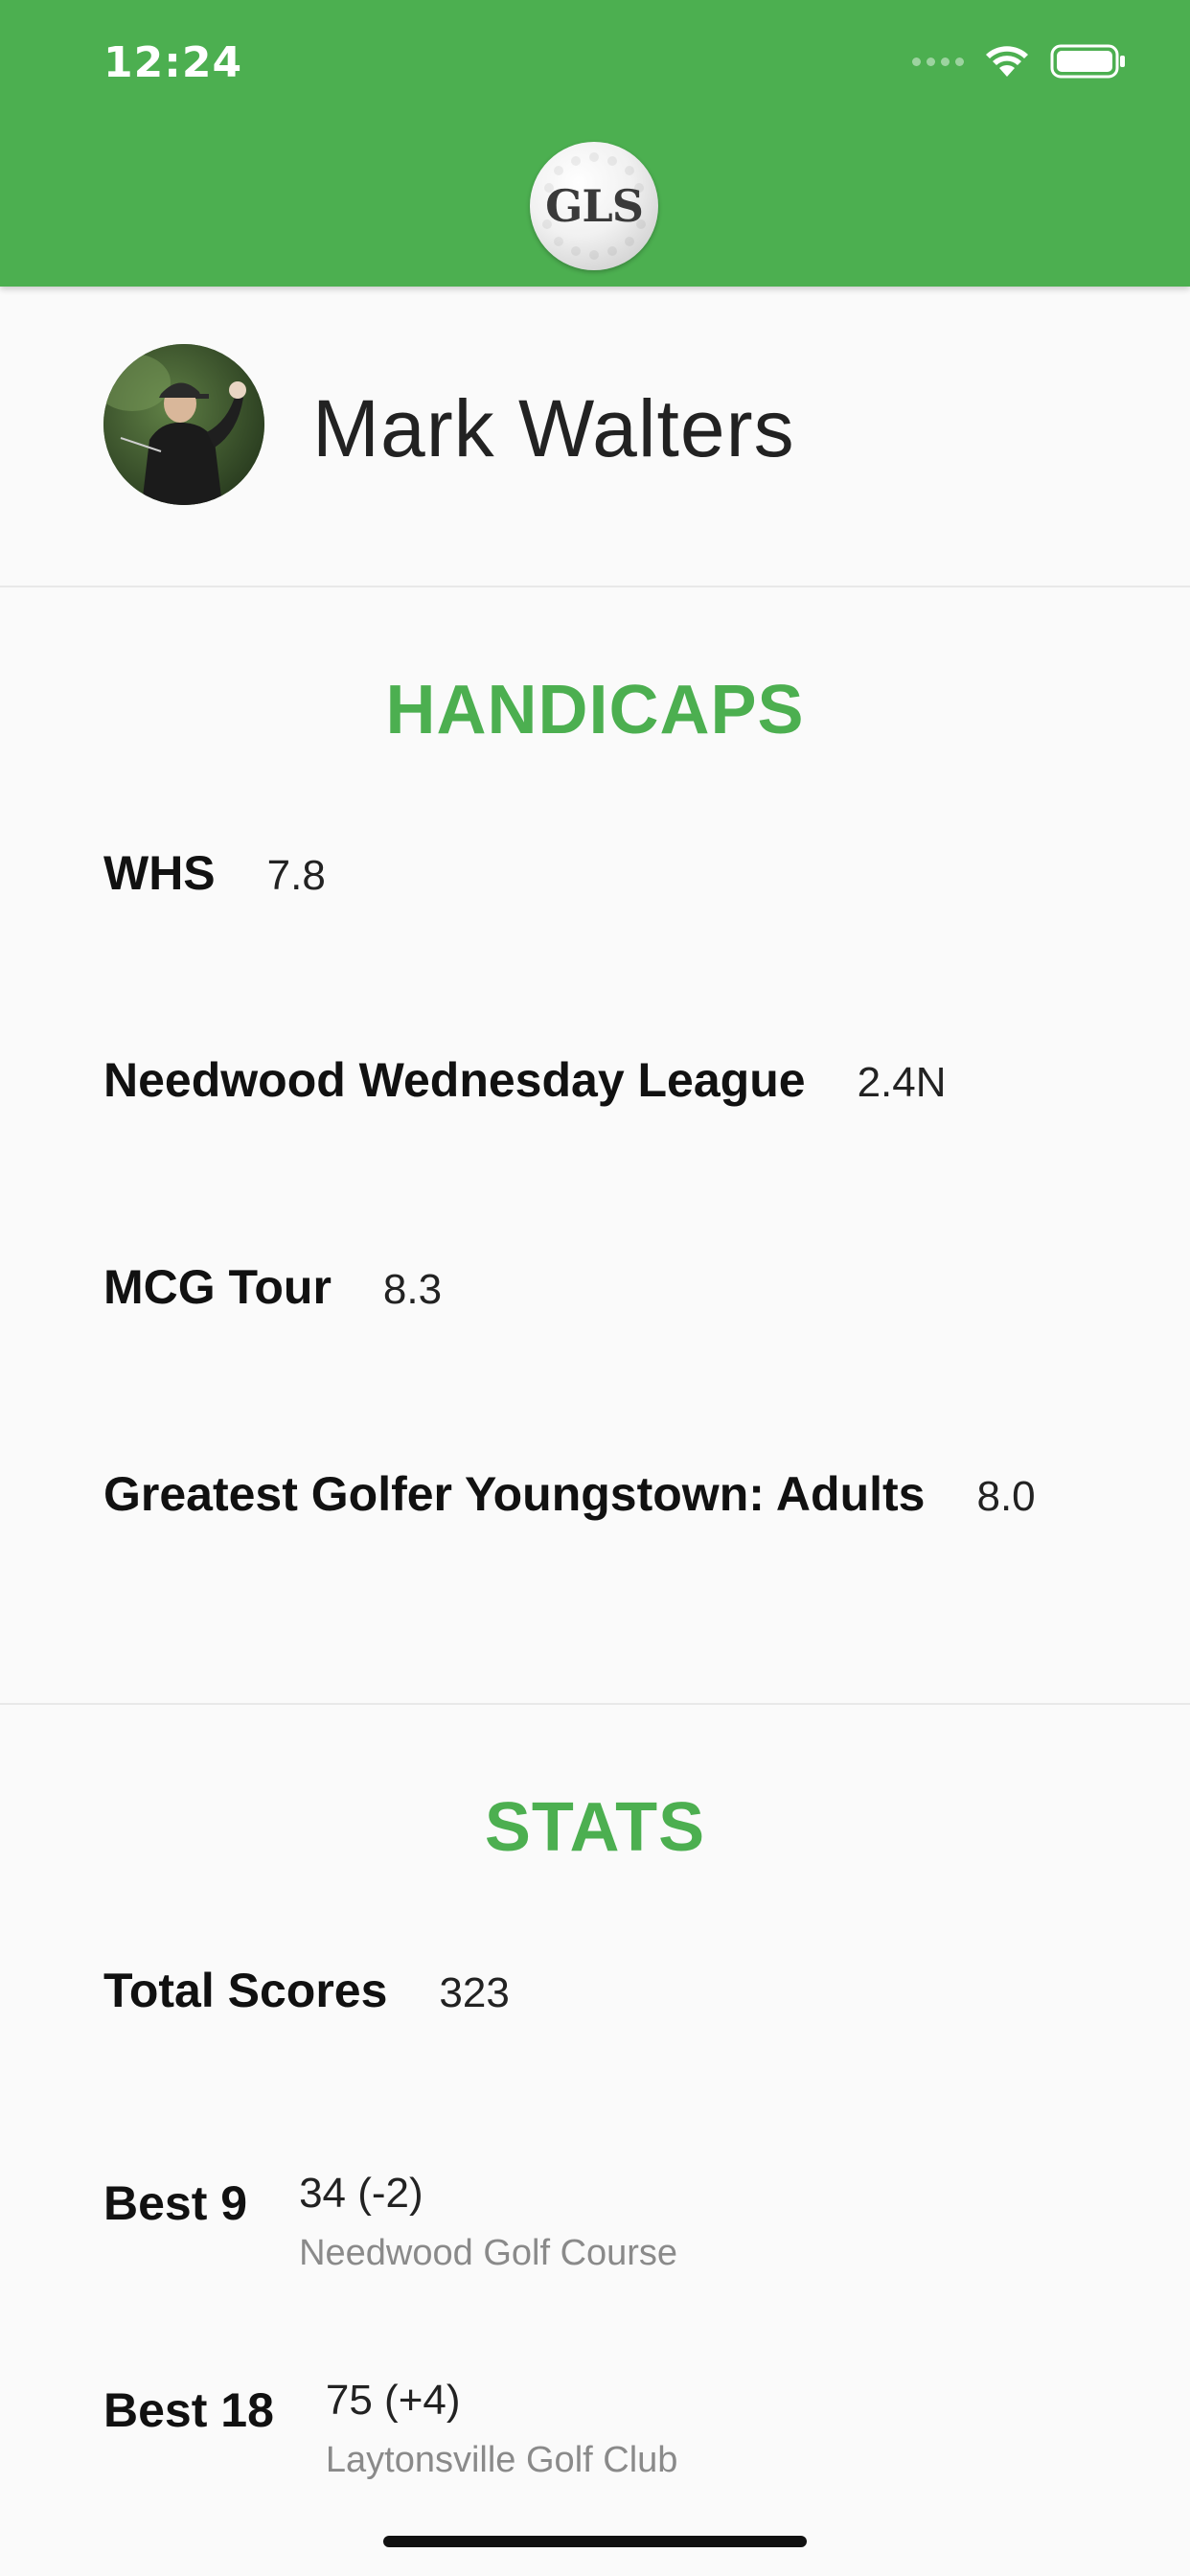 The image size is (1190, 2576). Describe the element at coordinates (502, 2429) in the screenshot. I see `stat-value-group: 75 (+4) Laytonsville Golf Club` at that location.